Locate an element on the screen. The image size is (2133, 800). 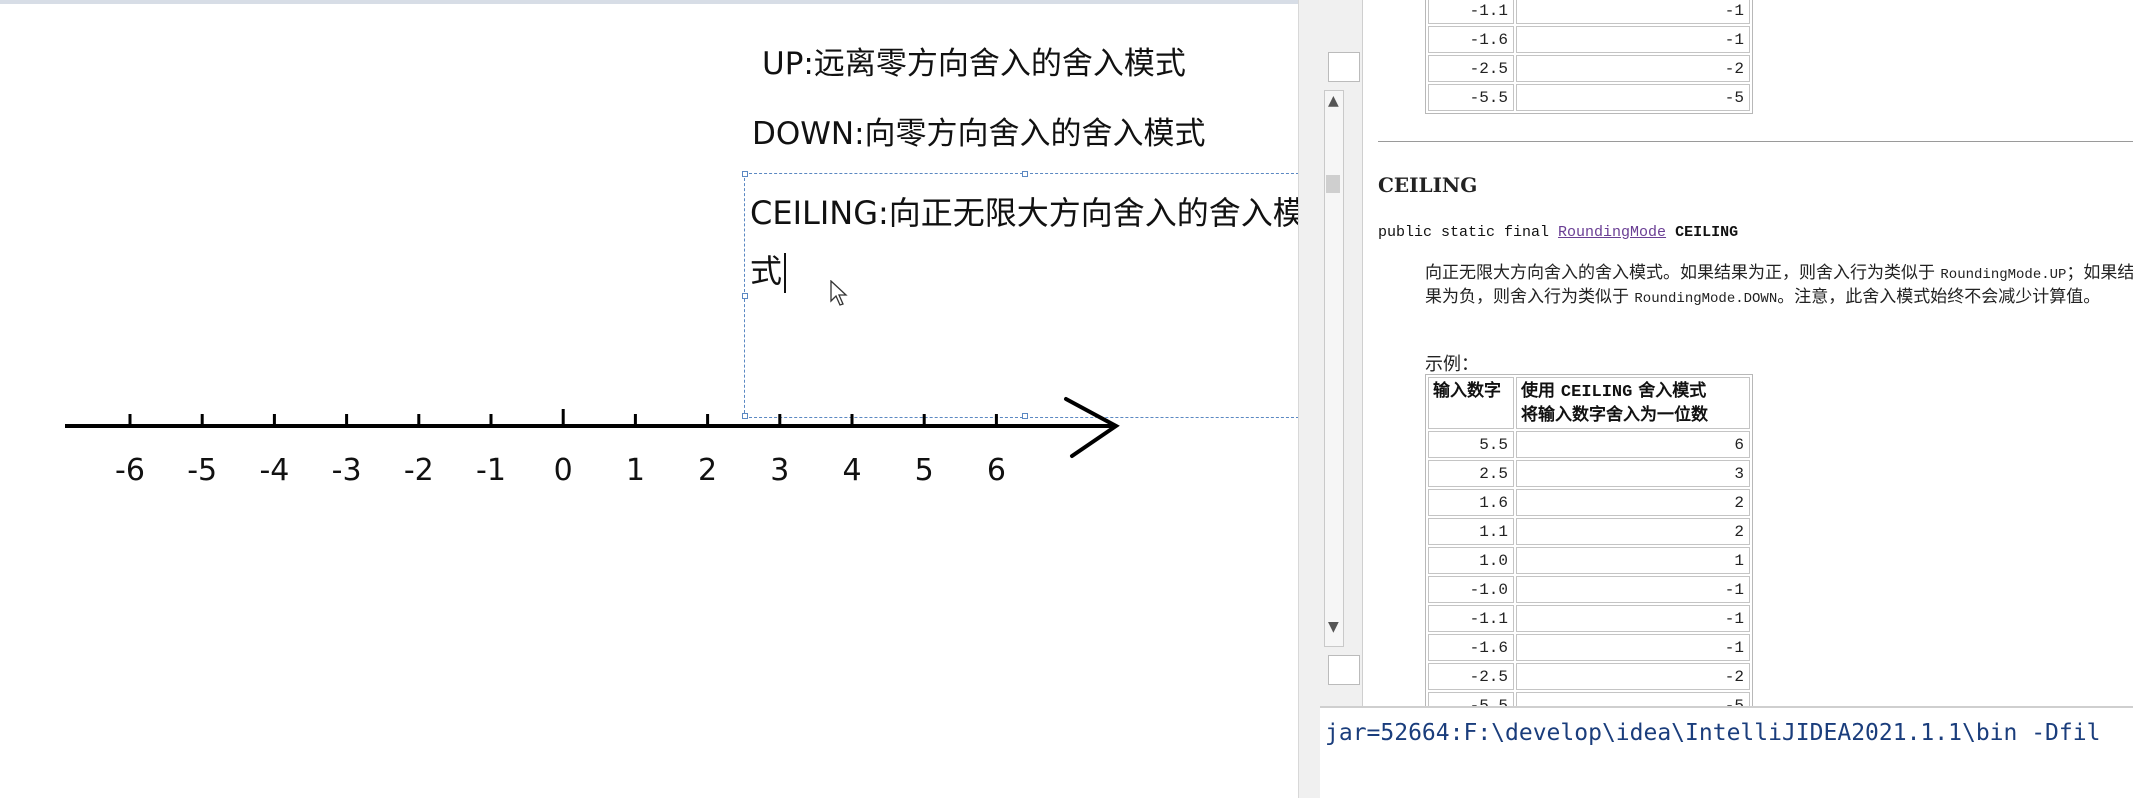
header-result-post: 舍入模式 is located at coordinates (1669, 391).